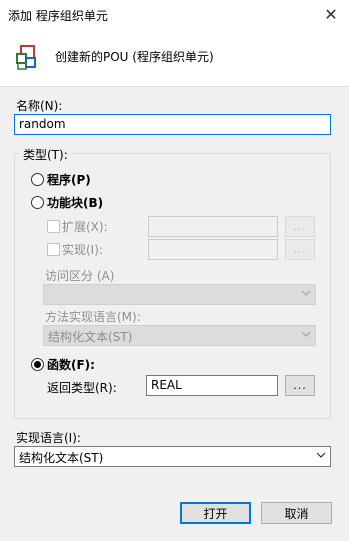 The width and height of the screenshot is (349, 541). Describe the element at coordinates (71, 364) in the screenshot. I see `function-label: 函数(F):` at that location.